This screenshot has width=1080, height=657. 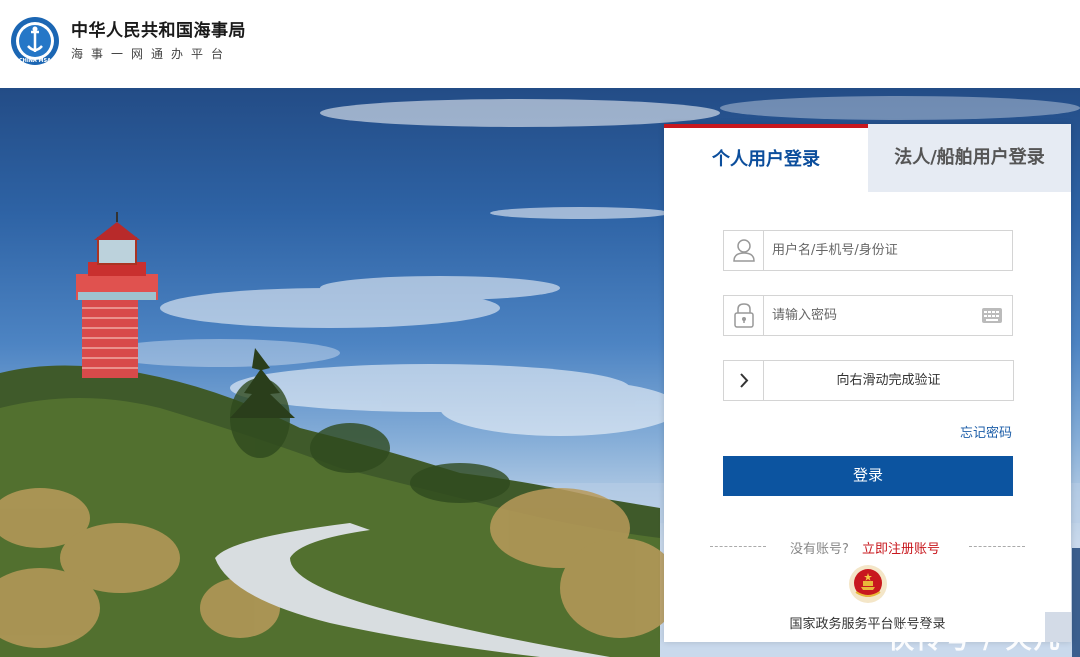 What do you see at coordinates (877, 315) in the screenshot?
I see `password-input` at bounding box center [877, 315].